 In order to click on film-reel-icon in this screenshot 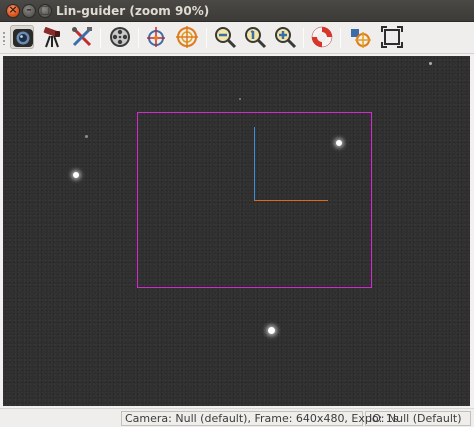, I will do `click(120, 37)`.